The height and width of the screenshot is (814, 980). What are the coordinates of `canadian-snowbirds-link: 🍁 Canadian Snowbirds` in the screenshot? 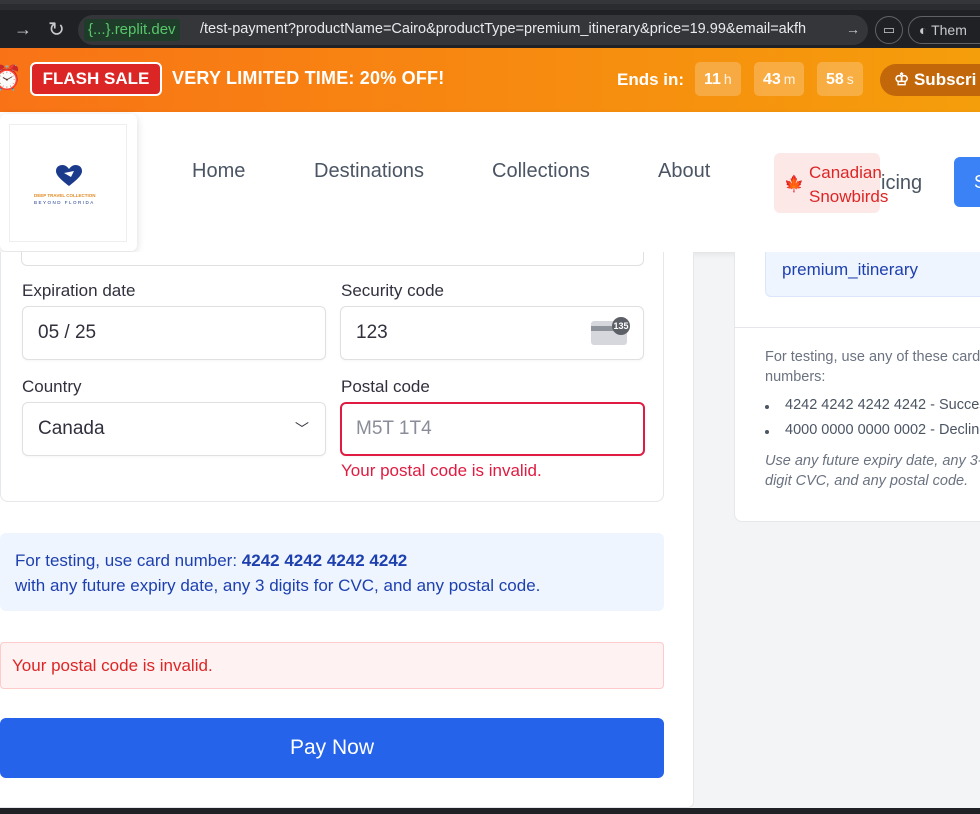 It's located at (831, 183).